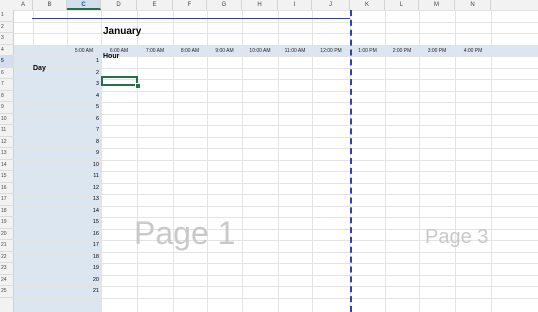  Describe the element at coordinates (473, 5) in the screenshot. I see `column-header-n: N` at that location.